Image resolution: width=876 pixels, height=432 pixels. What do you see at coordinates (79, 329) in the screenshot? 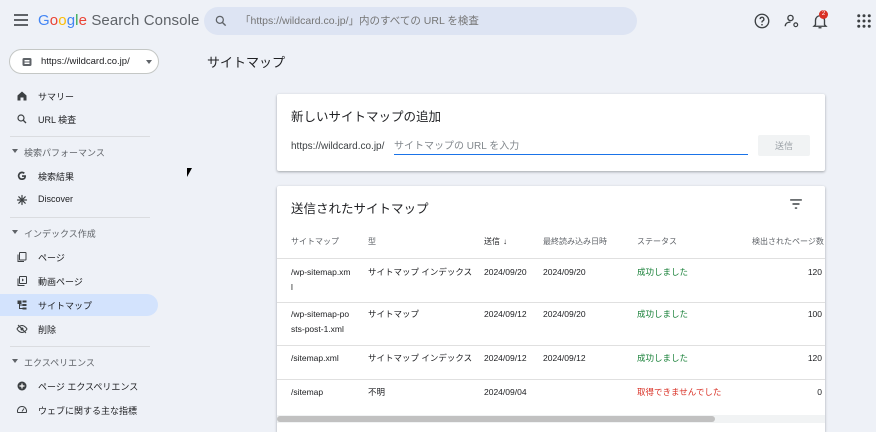
I see `sidebar-item-removals: 削除` at bounding box center [79, 329].